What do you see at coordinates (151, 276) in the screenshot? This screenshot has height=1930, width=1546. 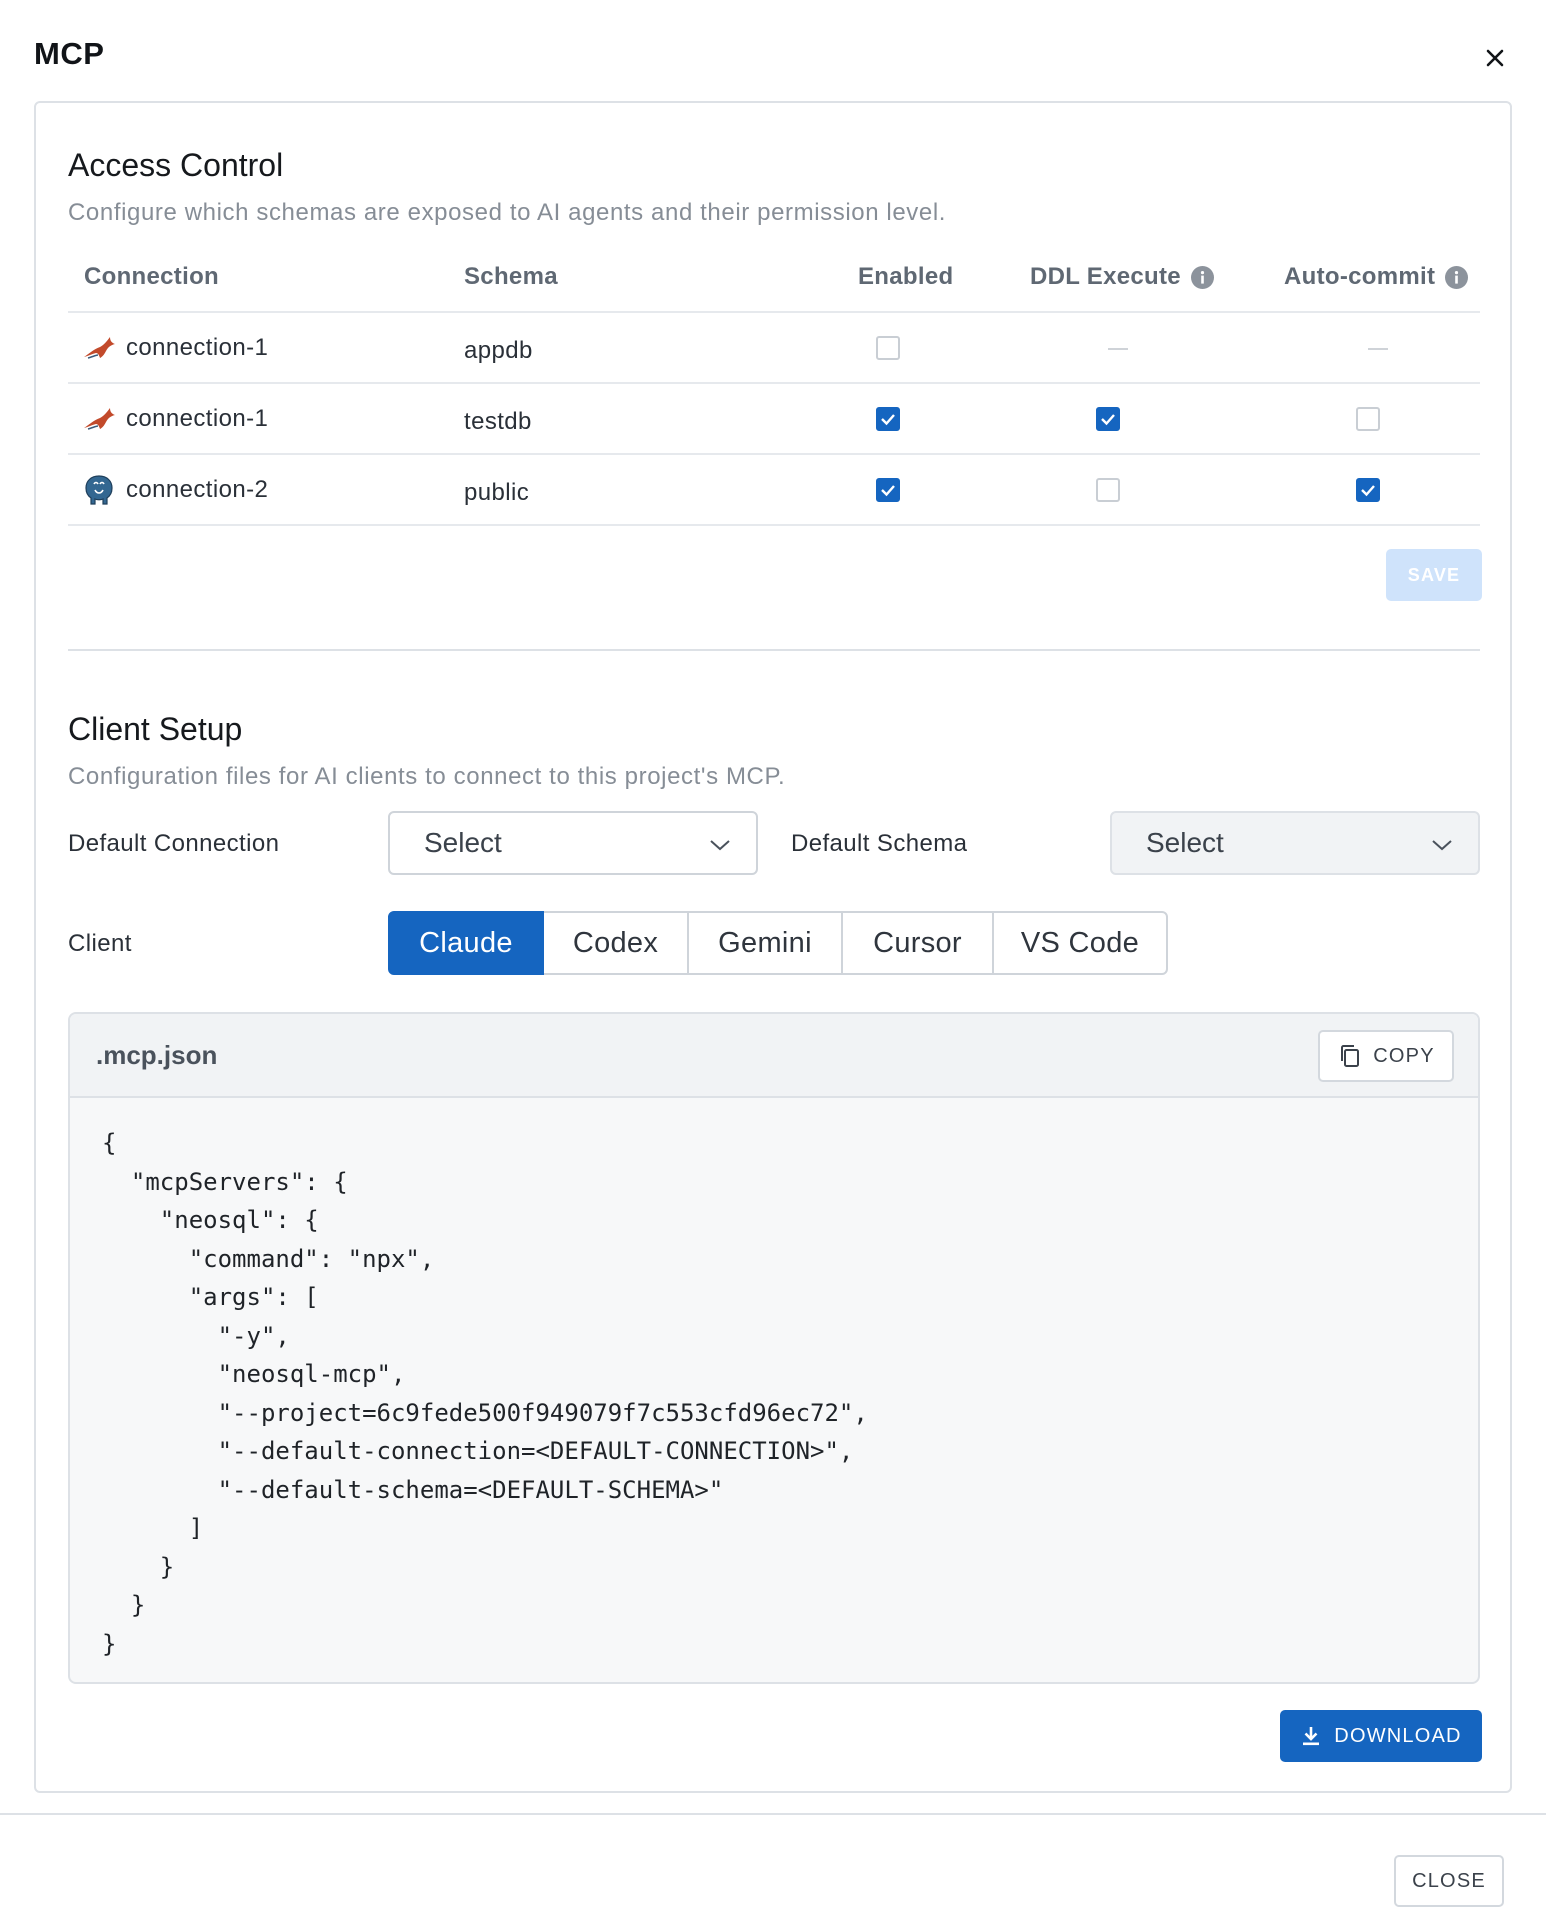 I see `column-header-connection: Connection` at bounding box center [151, 276].